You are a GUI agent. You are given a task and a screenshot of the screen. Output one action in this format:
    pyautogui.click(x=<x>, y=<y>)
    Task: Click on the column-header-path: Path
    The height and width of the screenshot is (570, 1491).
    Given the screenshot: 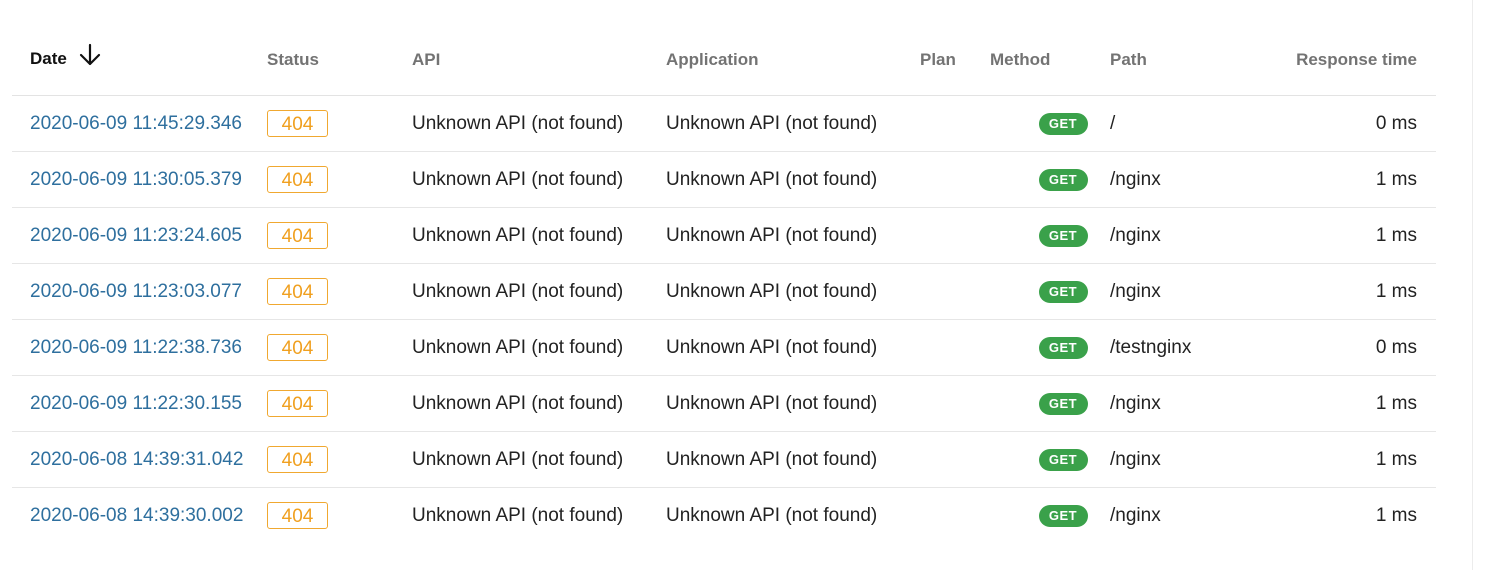 What is the action you would take?
    pyautogui.click(x=1195, y=60)
    